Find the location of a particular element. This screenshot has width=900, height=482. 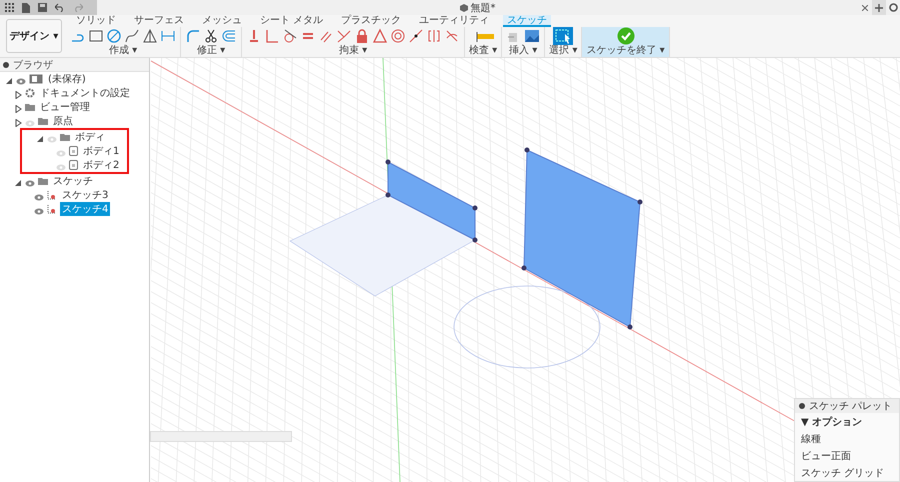

select-icon is located at coordinates (563, 36).